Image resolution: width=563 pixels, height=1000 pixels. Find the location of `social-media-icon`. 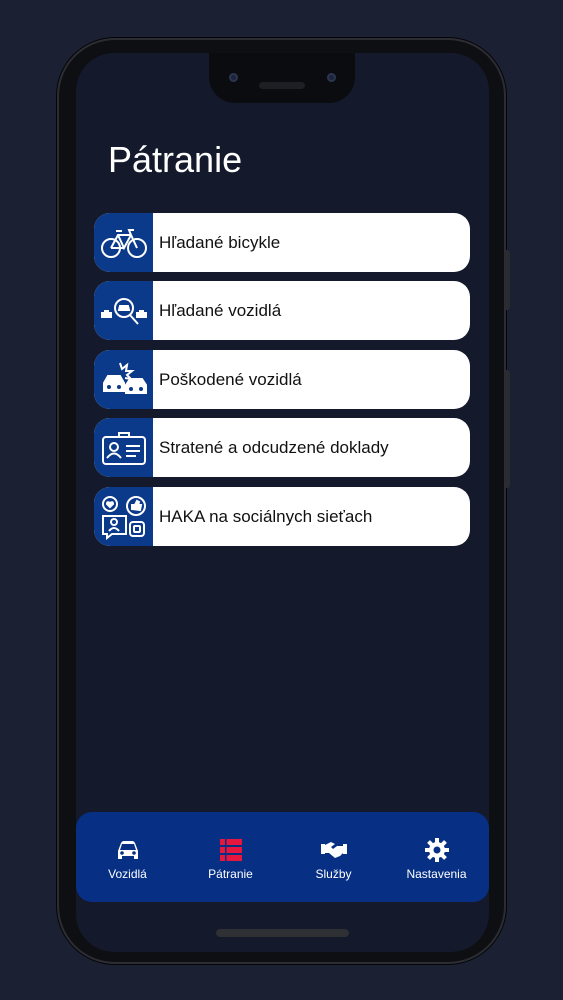

social-media-icon is located at coordinates (123, 516).